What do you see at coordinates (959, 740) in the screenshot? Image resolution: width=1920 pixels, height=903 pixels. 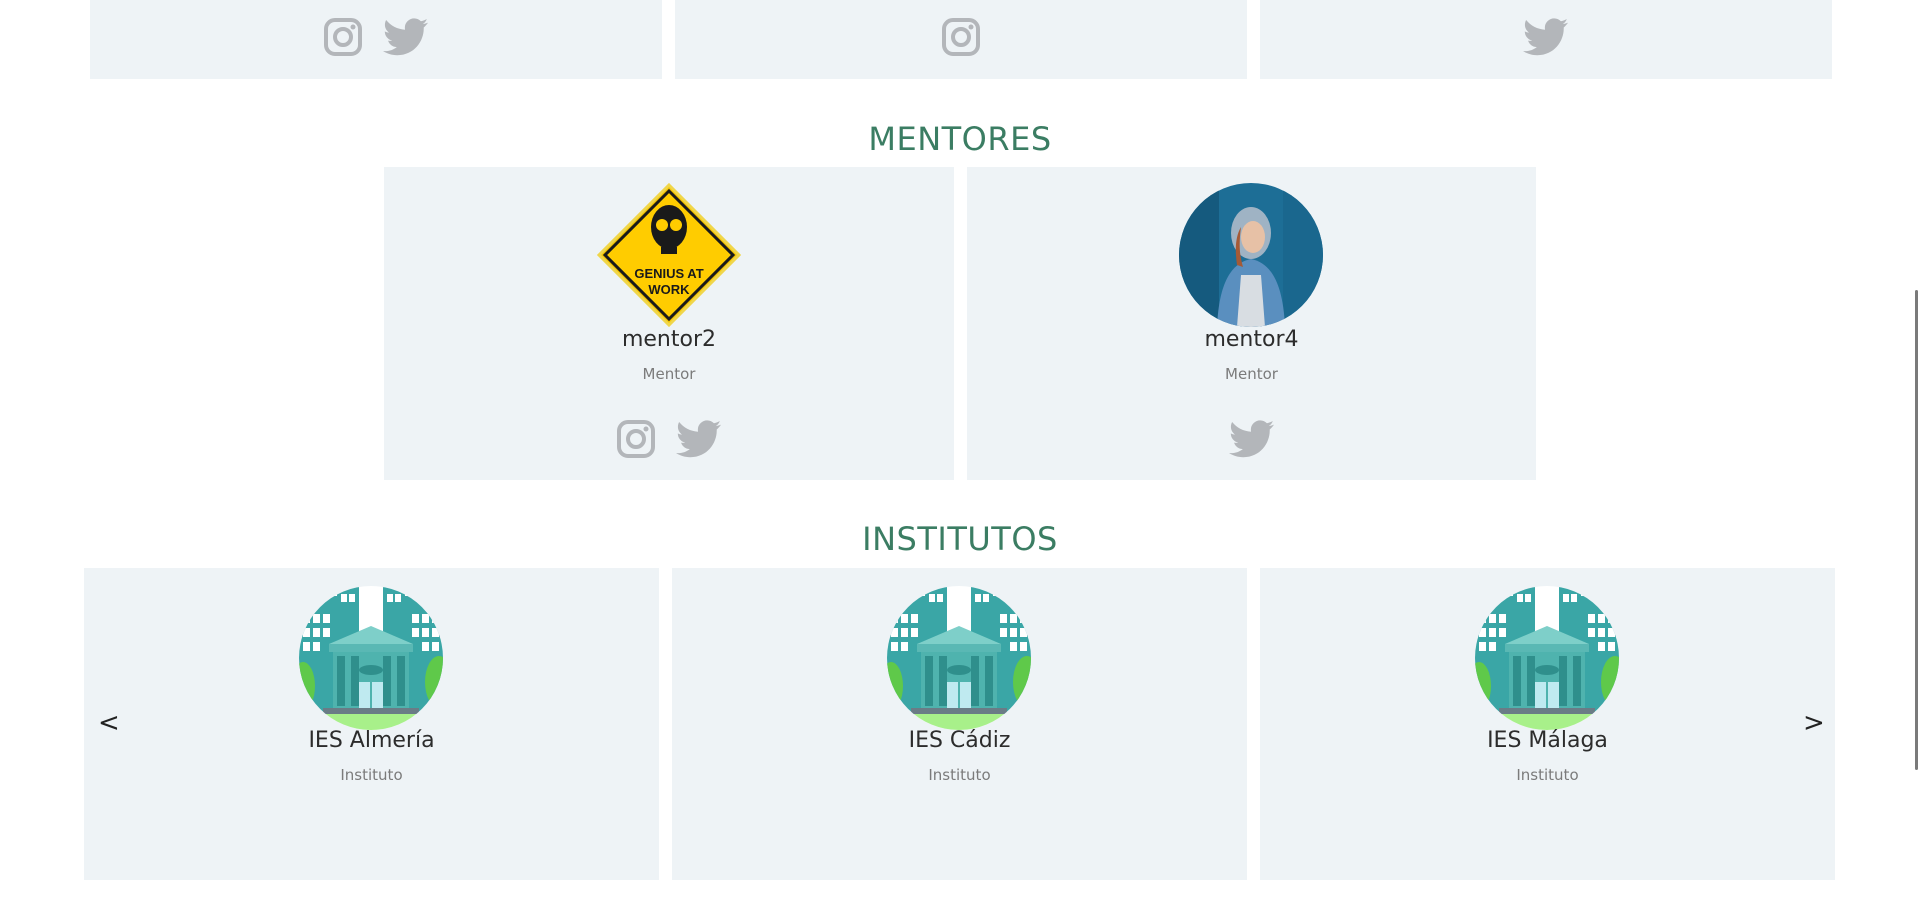 I see `institute-name: IES Cádiz` at bounding box center [959, 740].